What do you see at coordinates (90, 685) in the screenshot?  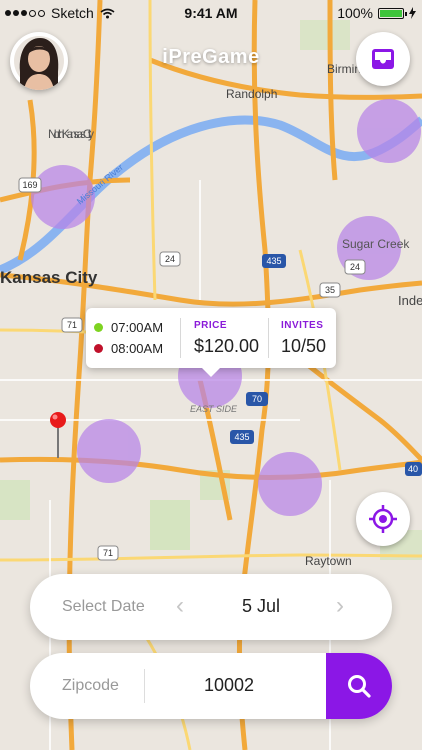 I see `zipcode-label: Zipcode` at bounding box center [90, 685].